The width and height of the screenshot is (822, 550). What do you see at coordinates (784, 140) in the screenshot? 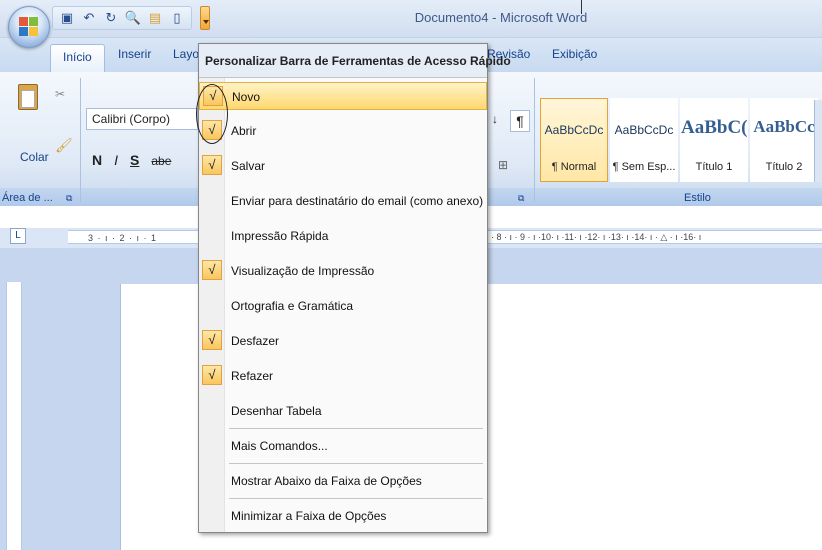
I see `style-heading-2: AaBbCc Título 2` at bounding box center [784, 140].